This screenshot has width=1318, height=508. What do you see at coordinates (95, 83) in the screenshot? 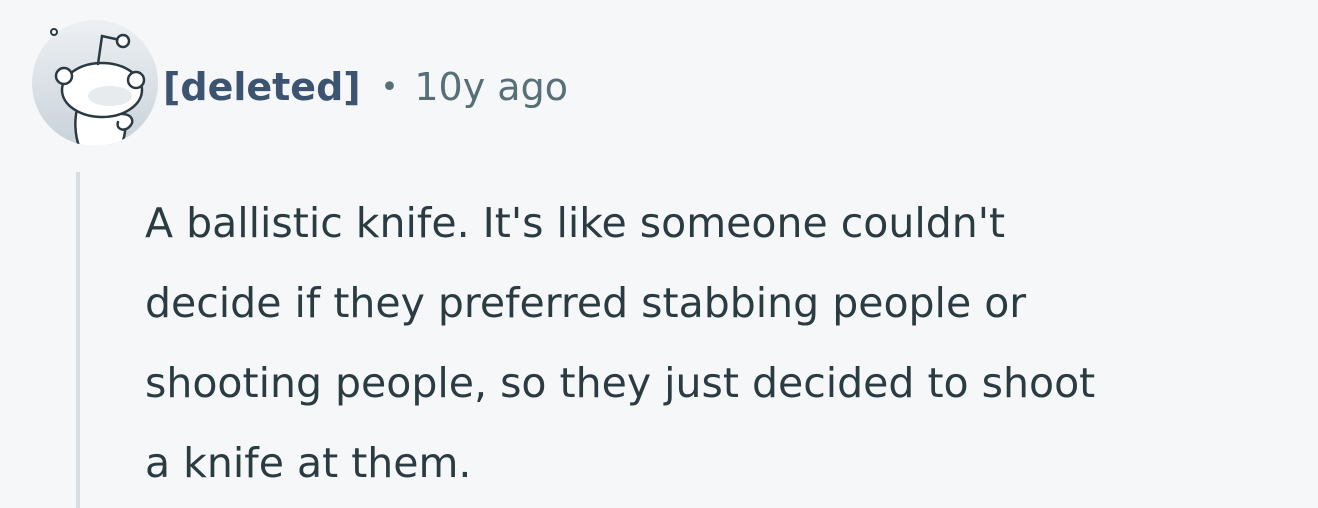
I see `snoo-avatar-icon` at bounding box center [95, 83].